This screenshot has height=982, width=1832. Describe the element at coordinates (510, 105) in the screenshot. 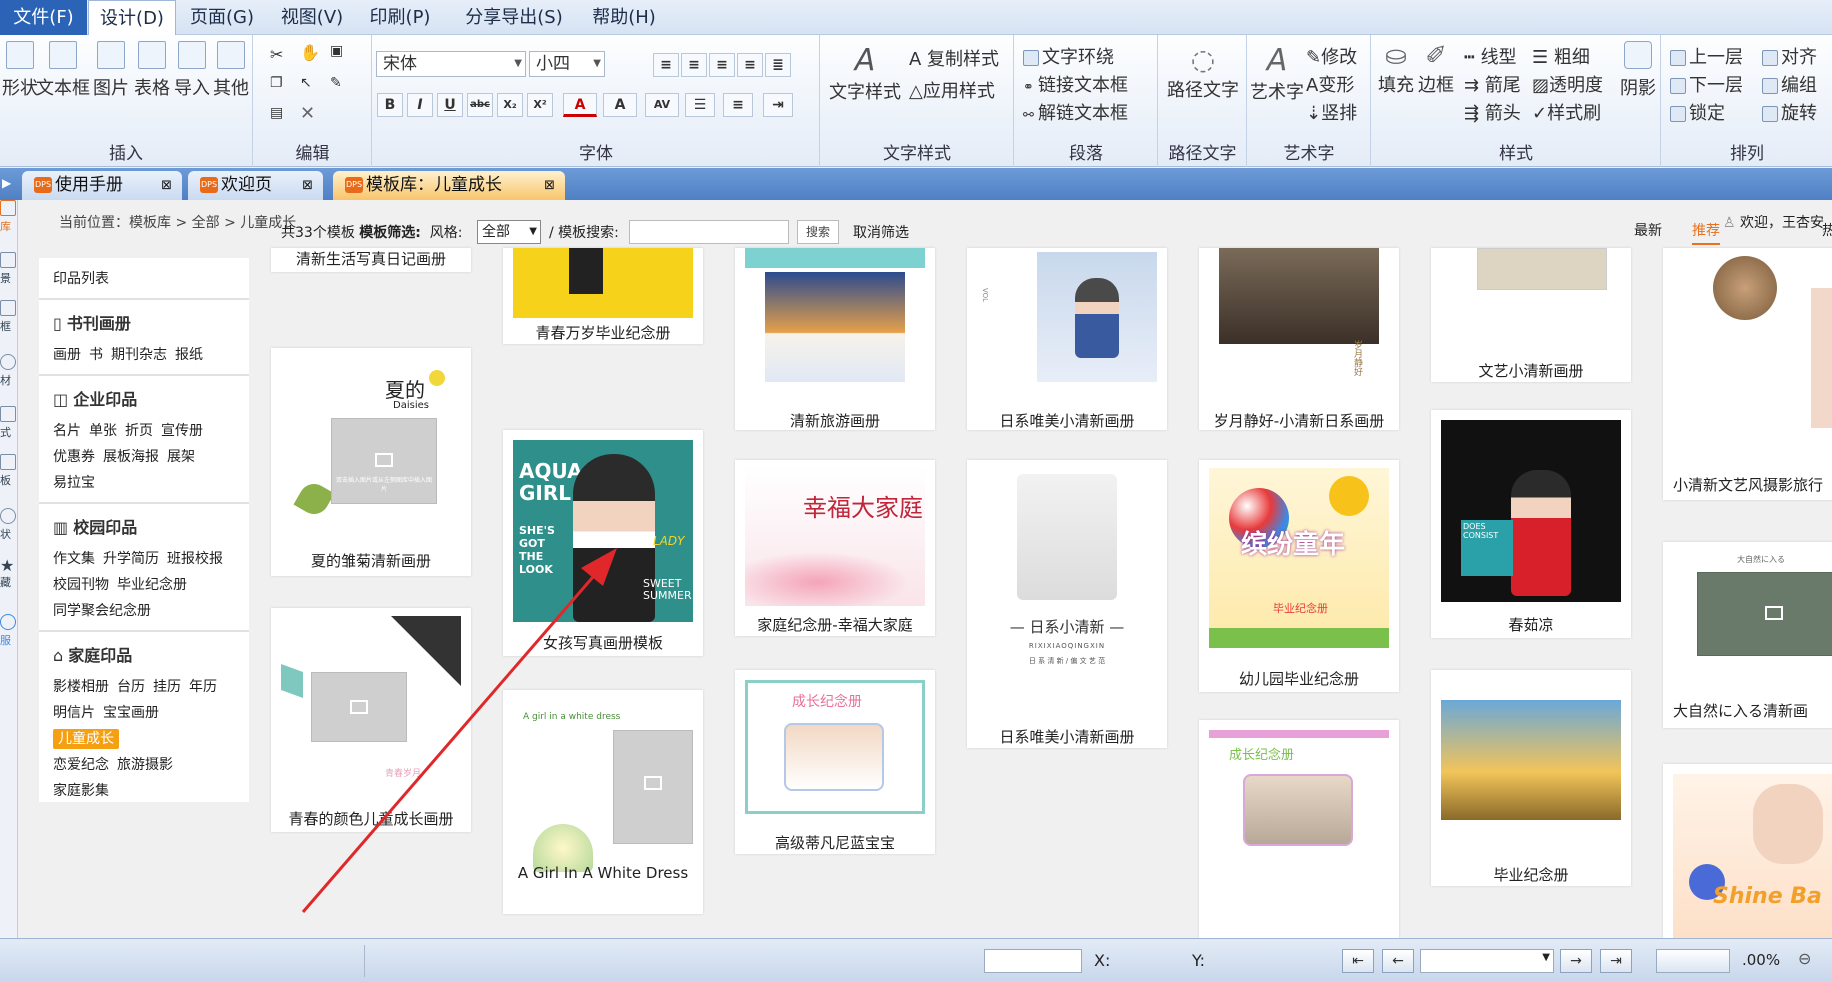

I see `subscript-button: X₂` at that location.